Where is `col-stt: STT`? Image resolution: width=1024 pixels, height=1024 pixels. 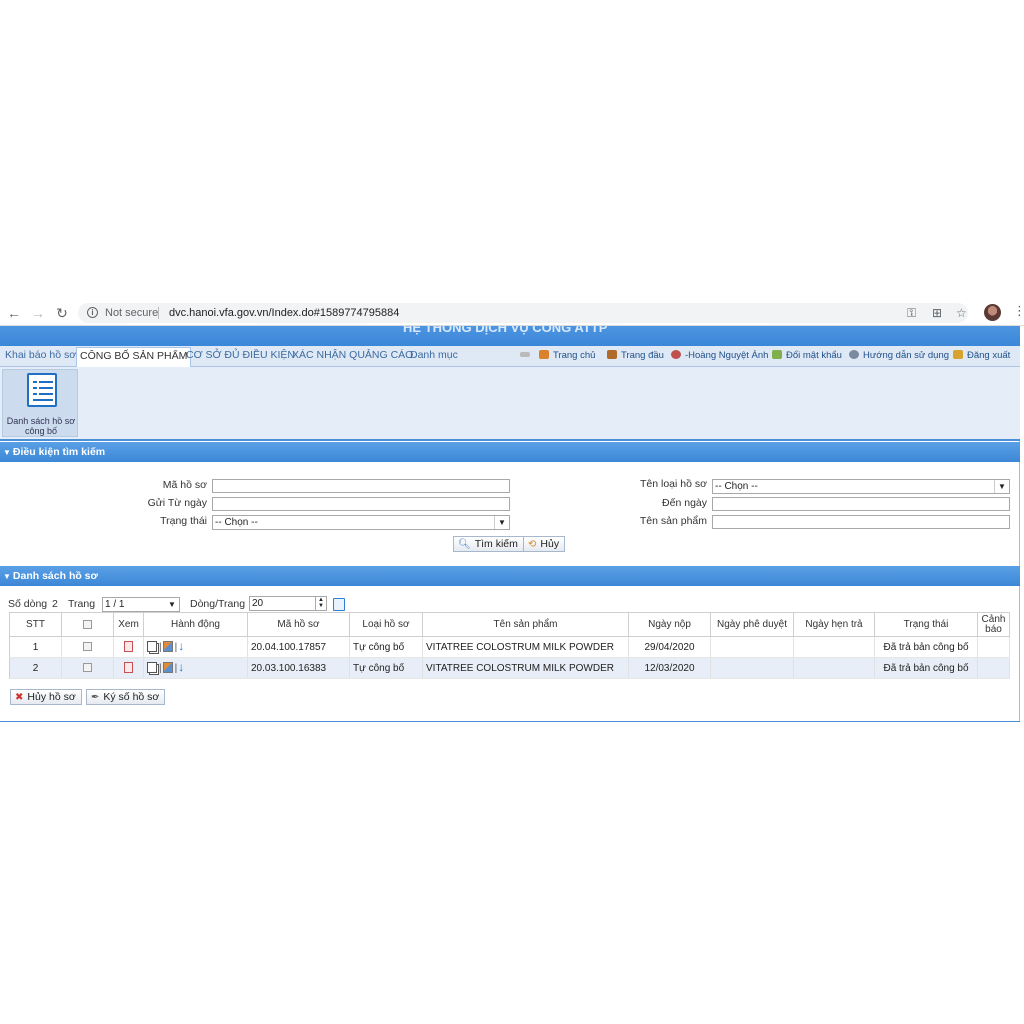
col-stt: STT is located at coordinates (35, 624).